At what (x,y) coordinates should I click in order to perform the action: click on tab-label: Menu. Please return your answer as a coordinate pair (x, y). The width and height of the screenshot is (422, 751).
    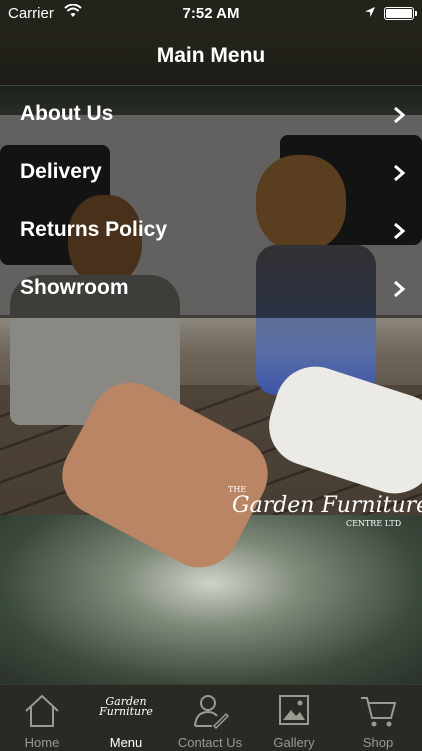
    Looking at the image, I should click on (126, 742).